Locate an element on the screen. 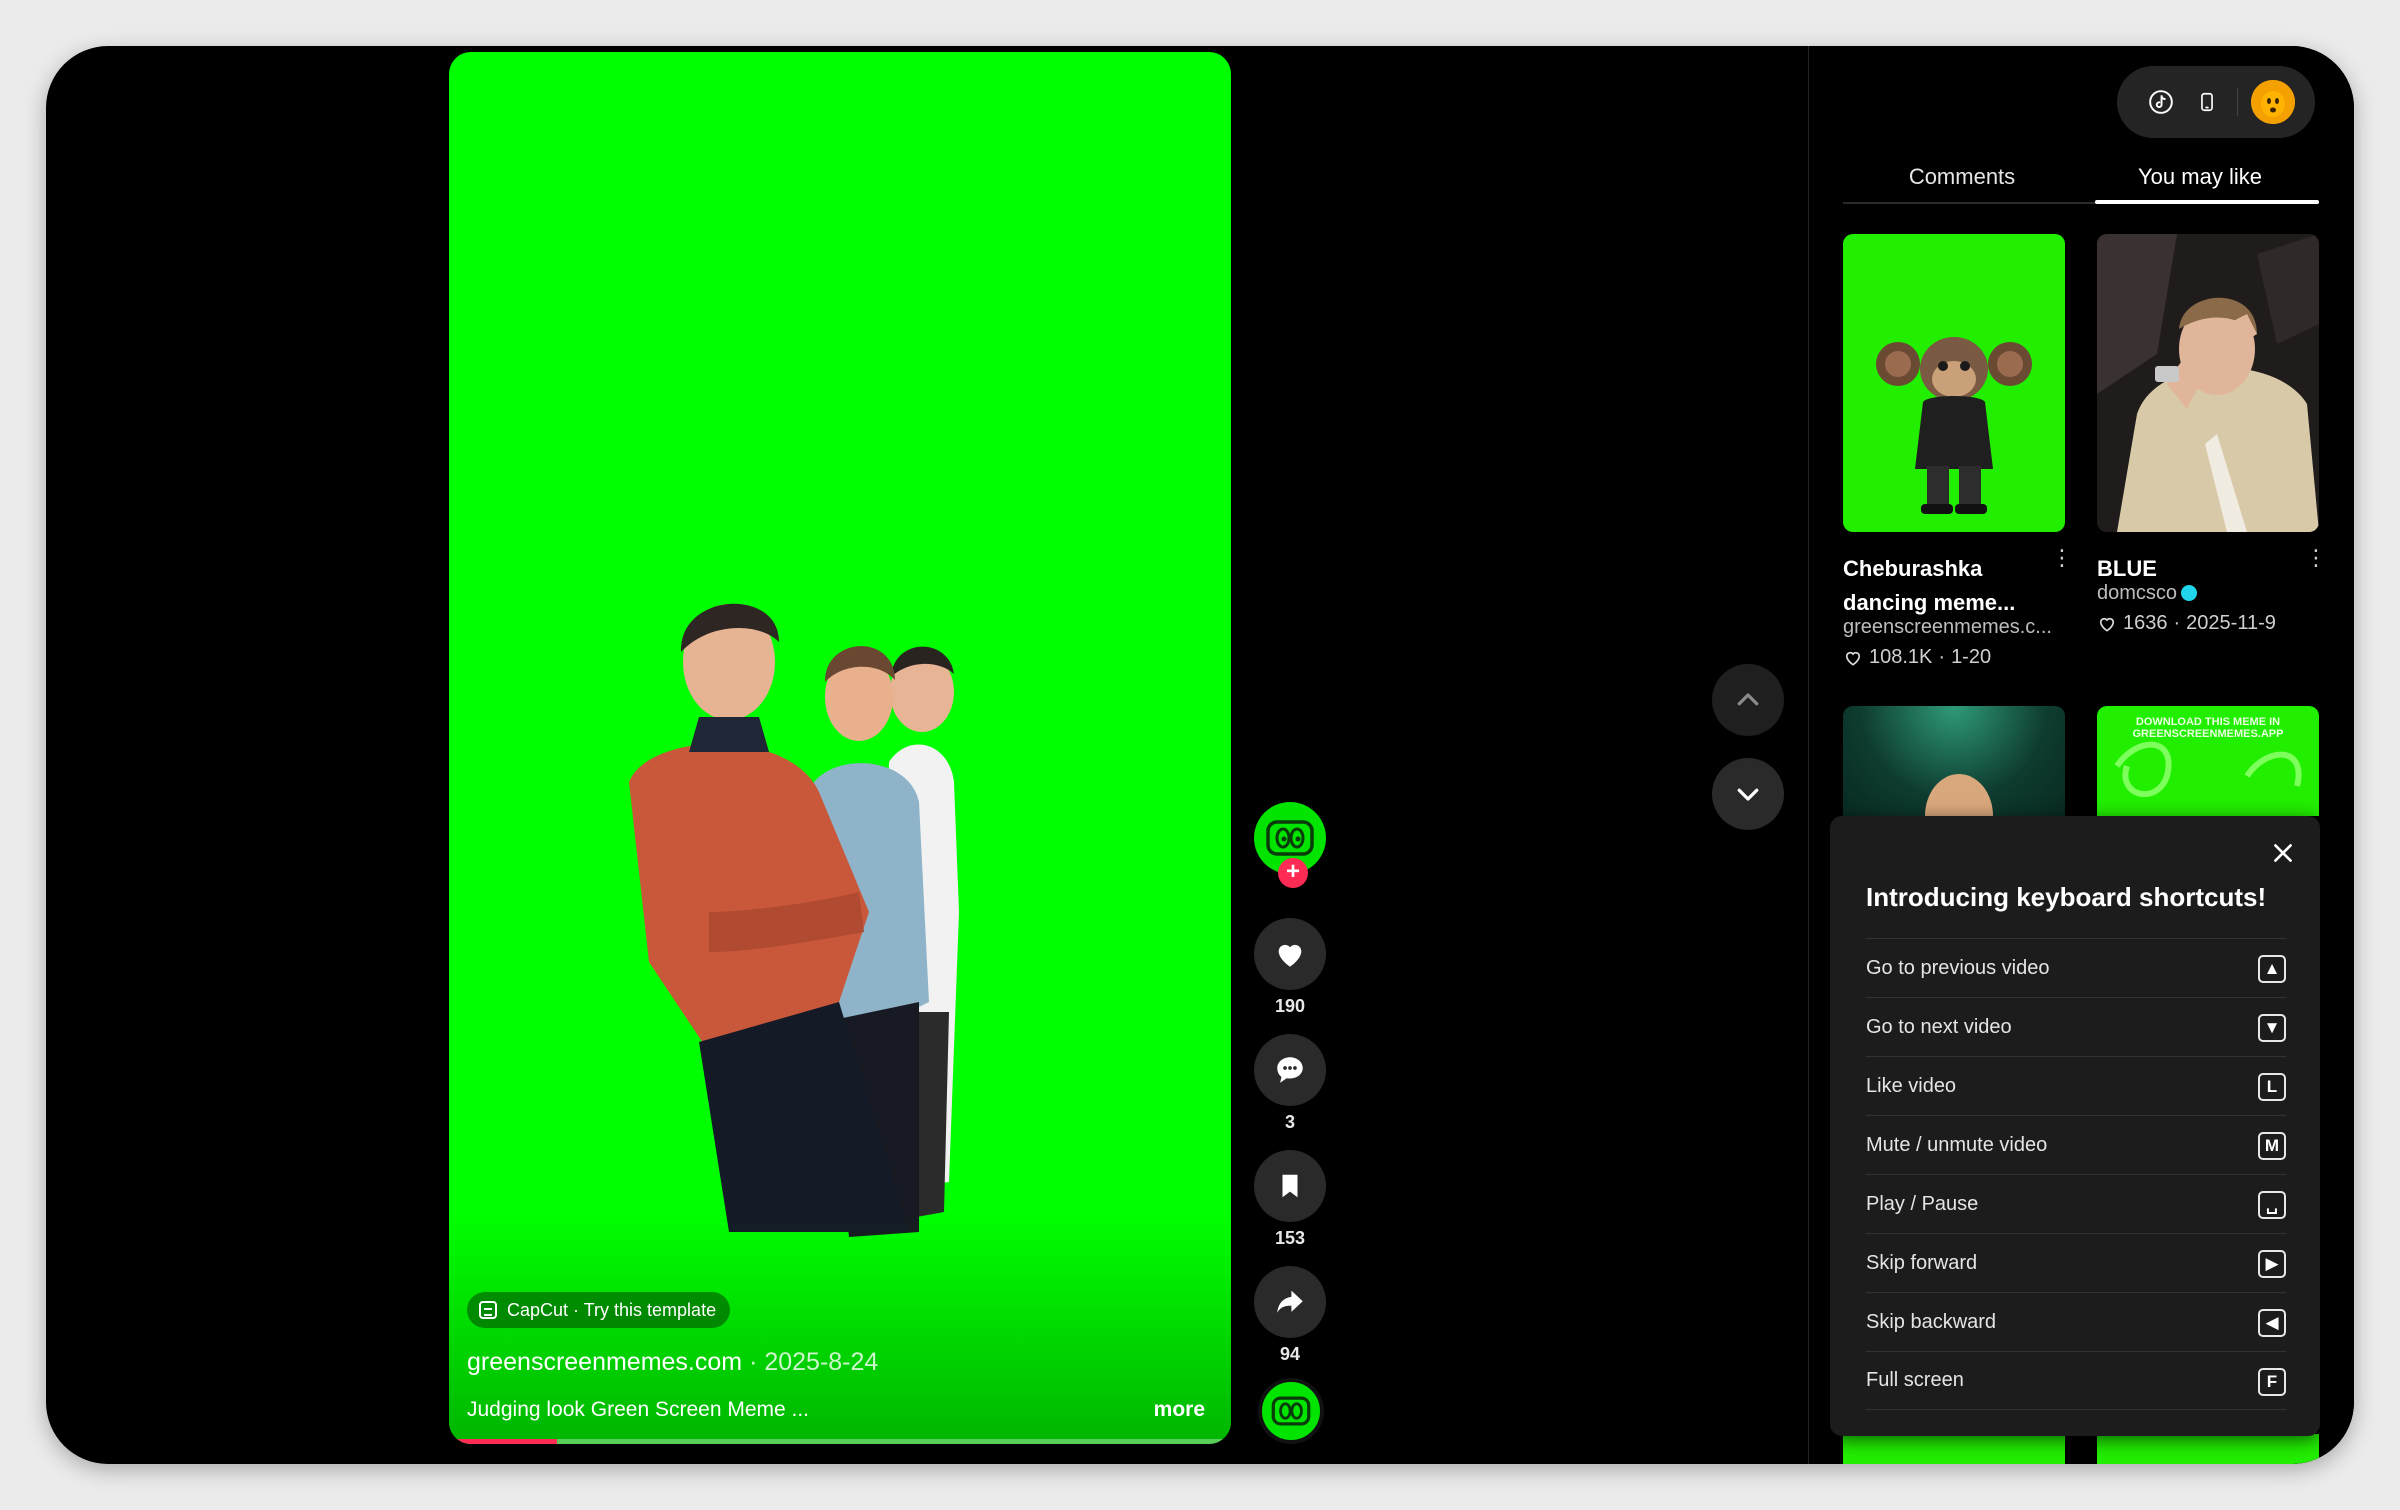 The height and width of the screenshot is (1510, 2400). shortcut-row: Go to next video ▼ is located at coordinates (2076, 1026).